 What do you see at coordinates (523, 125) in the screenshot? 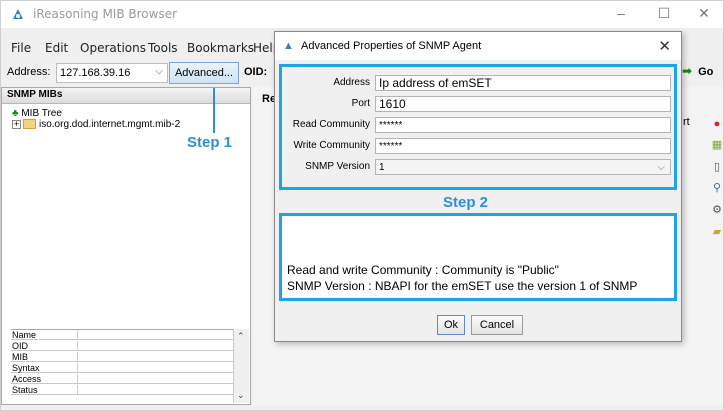
I see `read-community-field: ******` at bounding box center [523, 125].